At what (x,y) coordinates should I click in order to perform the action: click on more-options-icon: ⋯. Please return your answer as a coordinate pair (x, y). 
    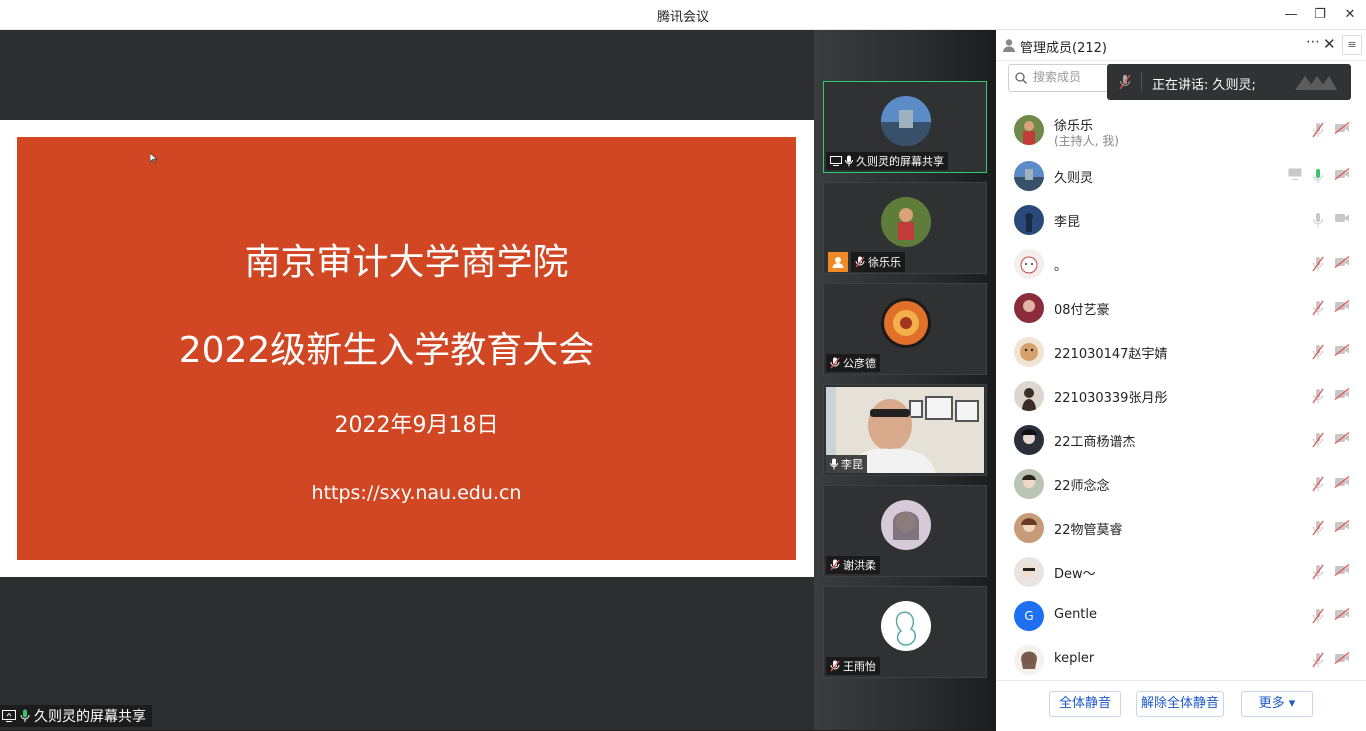
    Looking at the image, I should click on (1313, 42).